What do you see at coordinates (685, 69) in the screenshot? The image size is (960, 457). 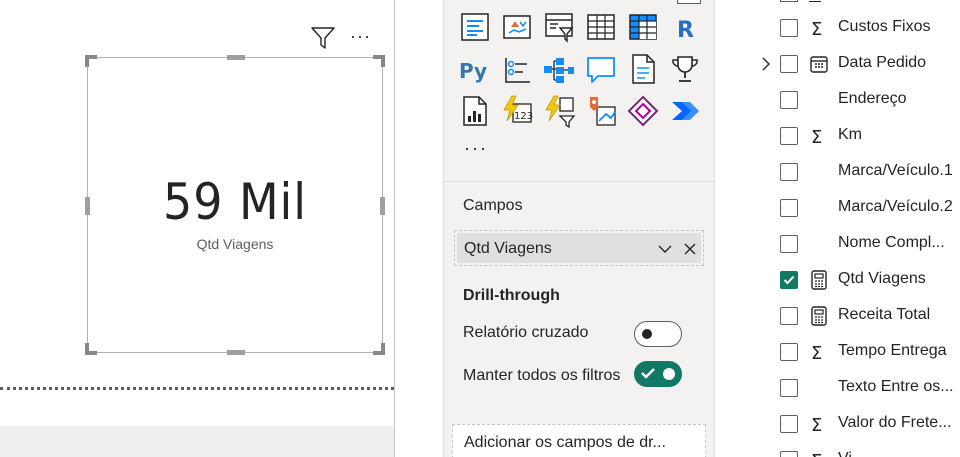 I see `metrics-icon` at bounding box center [685, 69].